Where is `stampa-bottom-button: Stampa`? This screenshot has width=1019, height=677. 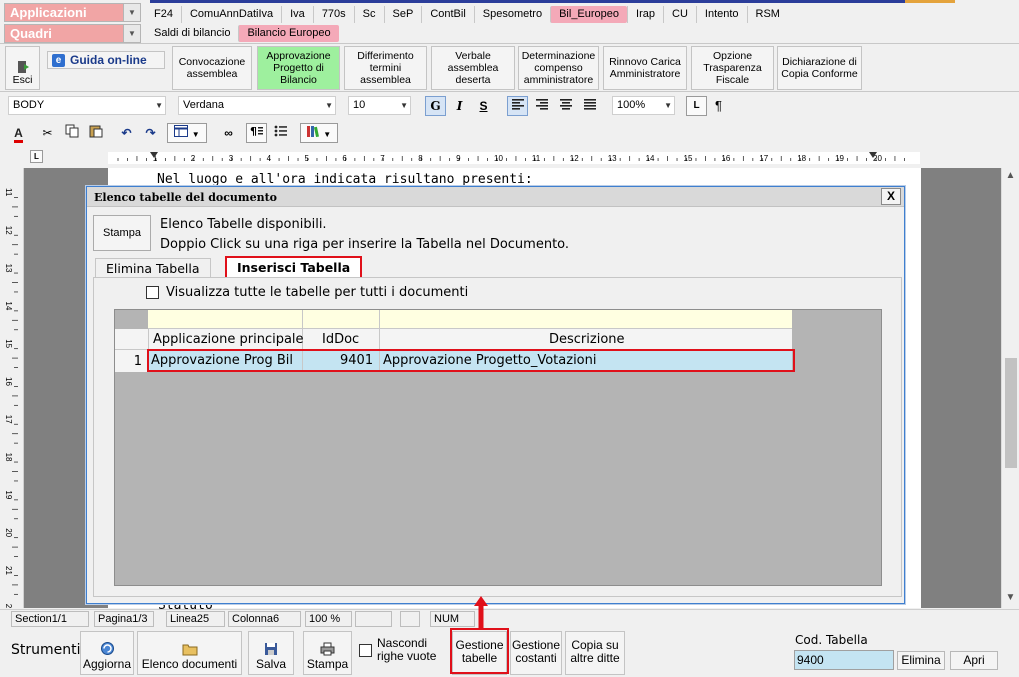 stampa-bottom-button: Stampa is located at coordinates (327, 653).